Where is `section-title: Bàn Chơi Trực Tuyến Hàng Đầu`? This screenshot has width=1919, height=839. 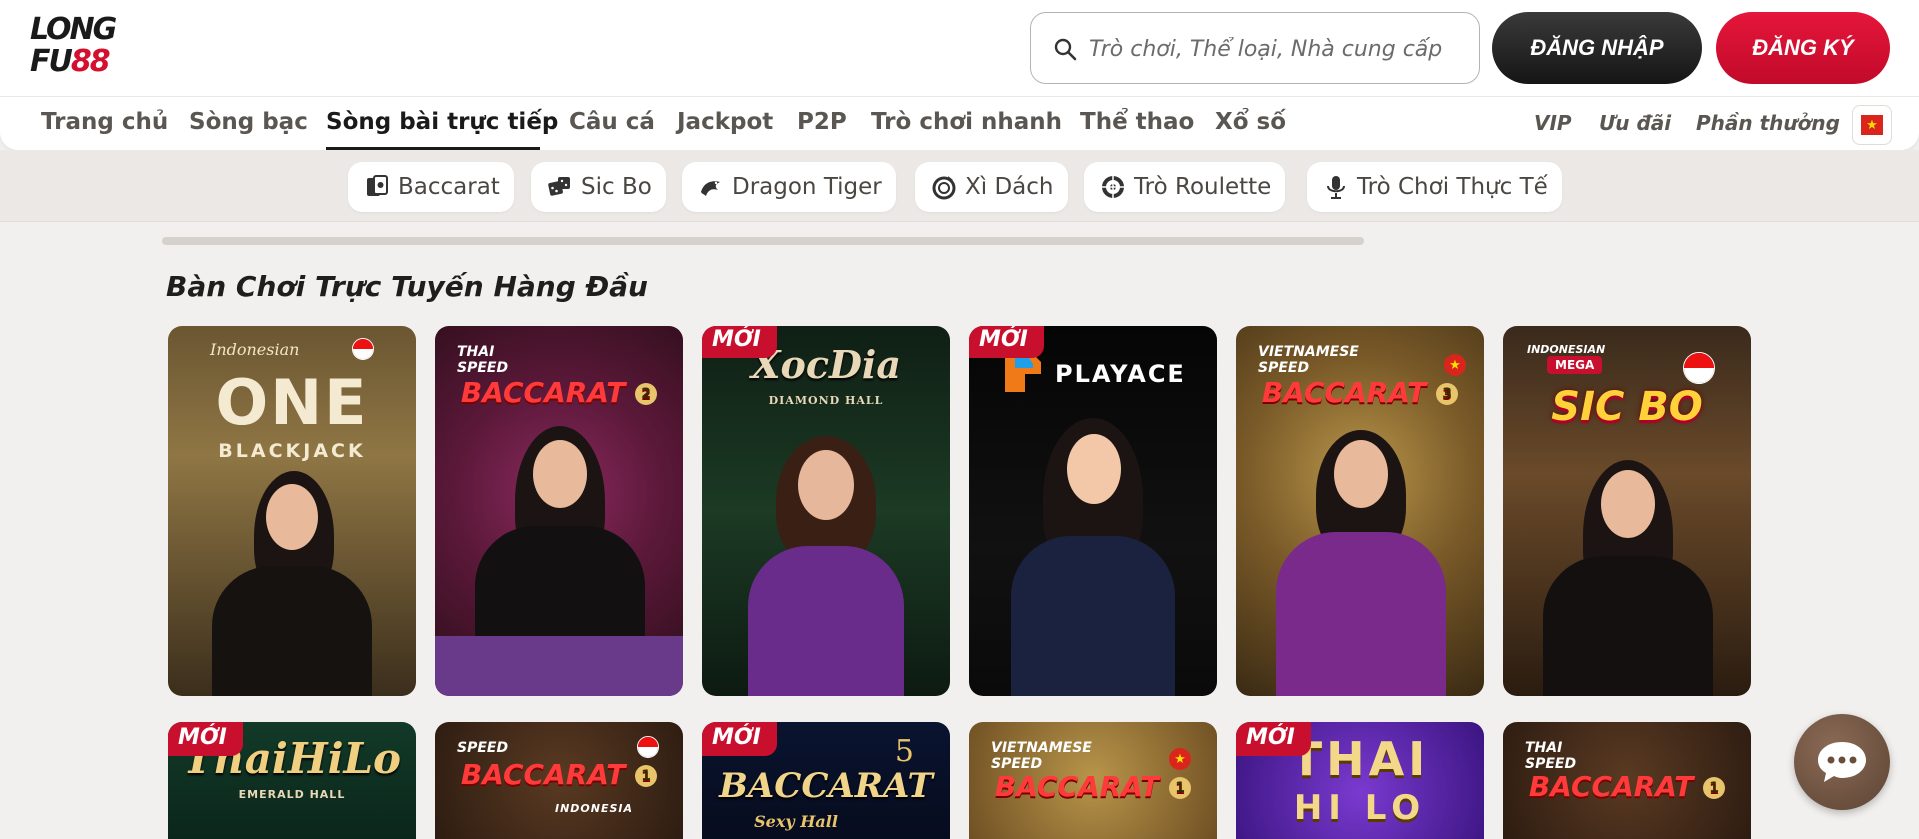
section-title: Bàn Chơi Trực Tuyến Hàng Đầu is located at coordinates (407, 286).